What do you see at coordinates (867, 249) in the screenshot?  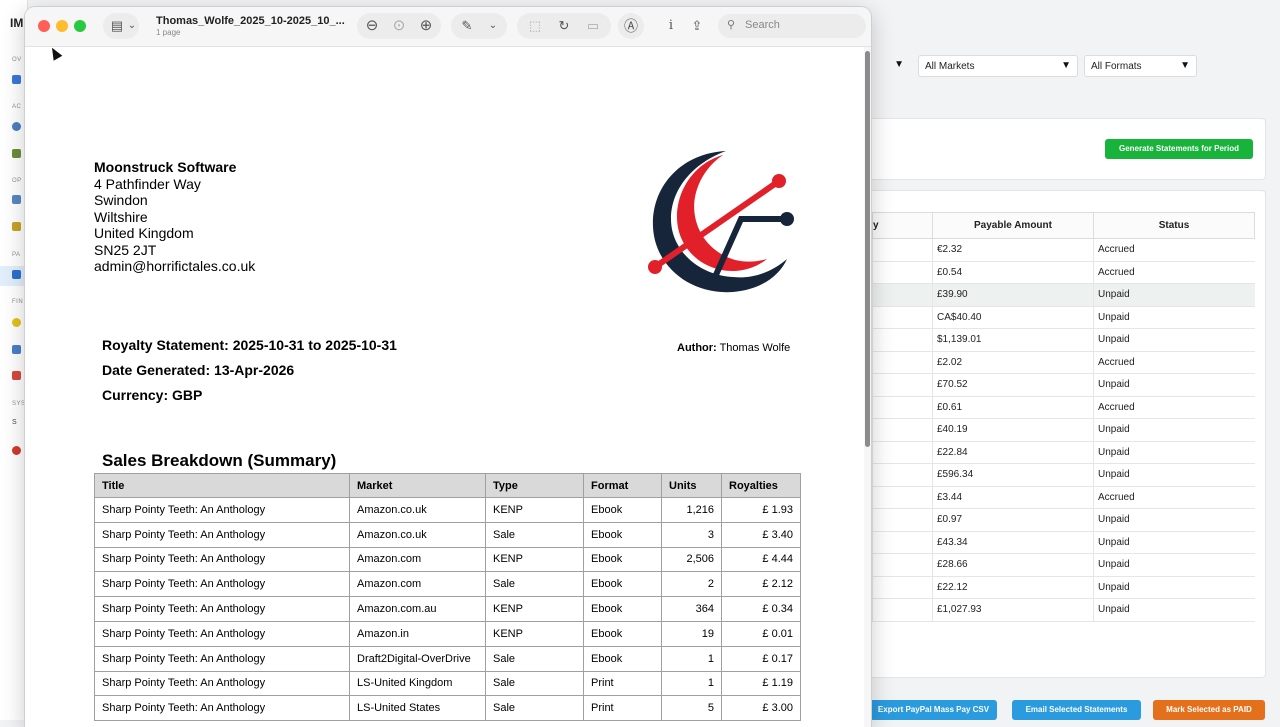 I see `scrollbar-thumb` at bounding box center [867, 249].